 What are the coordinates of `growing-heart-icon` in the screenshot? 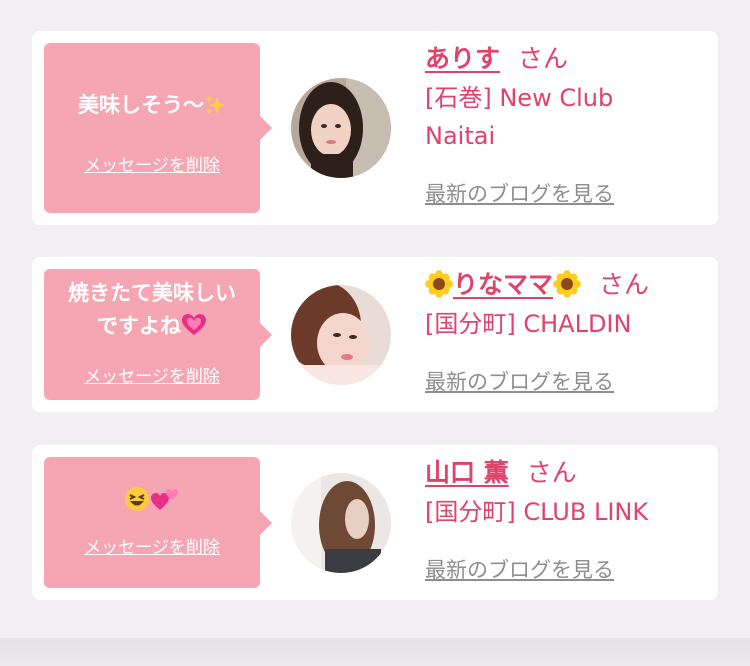 It's located at (194, 324).